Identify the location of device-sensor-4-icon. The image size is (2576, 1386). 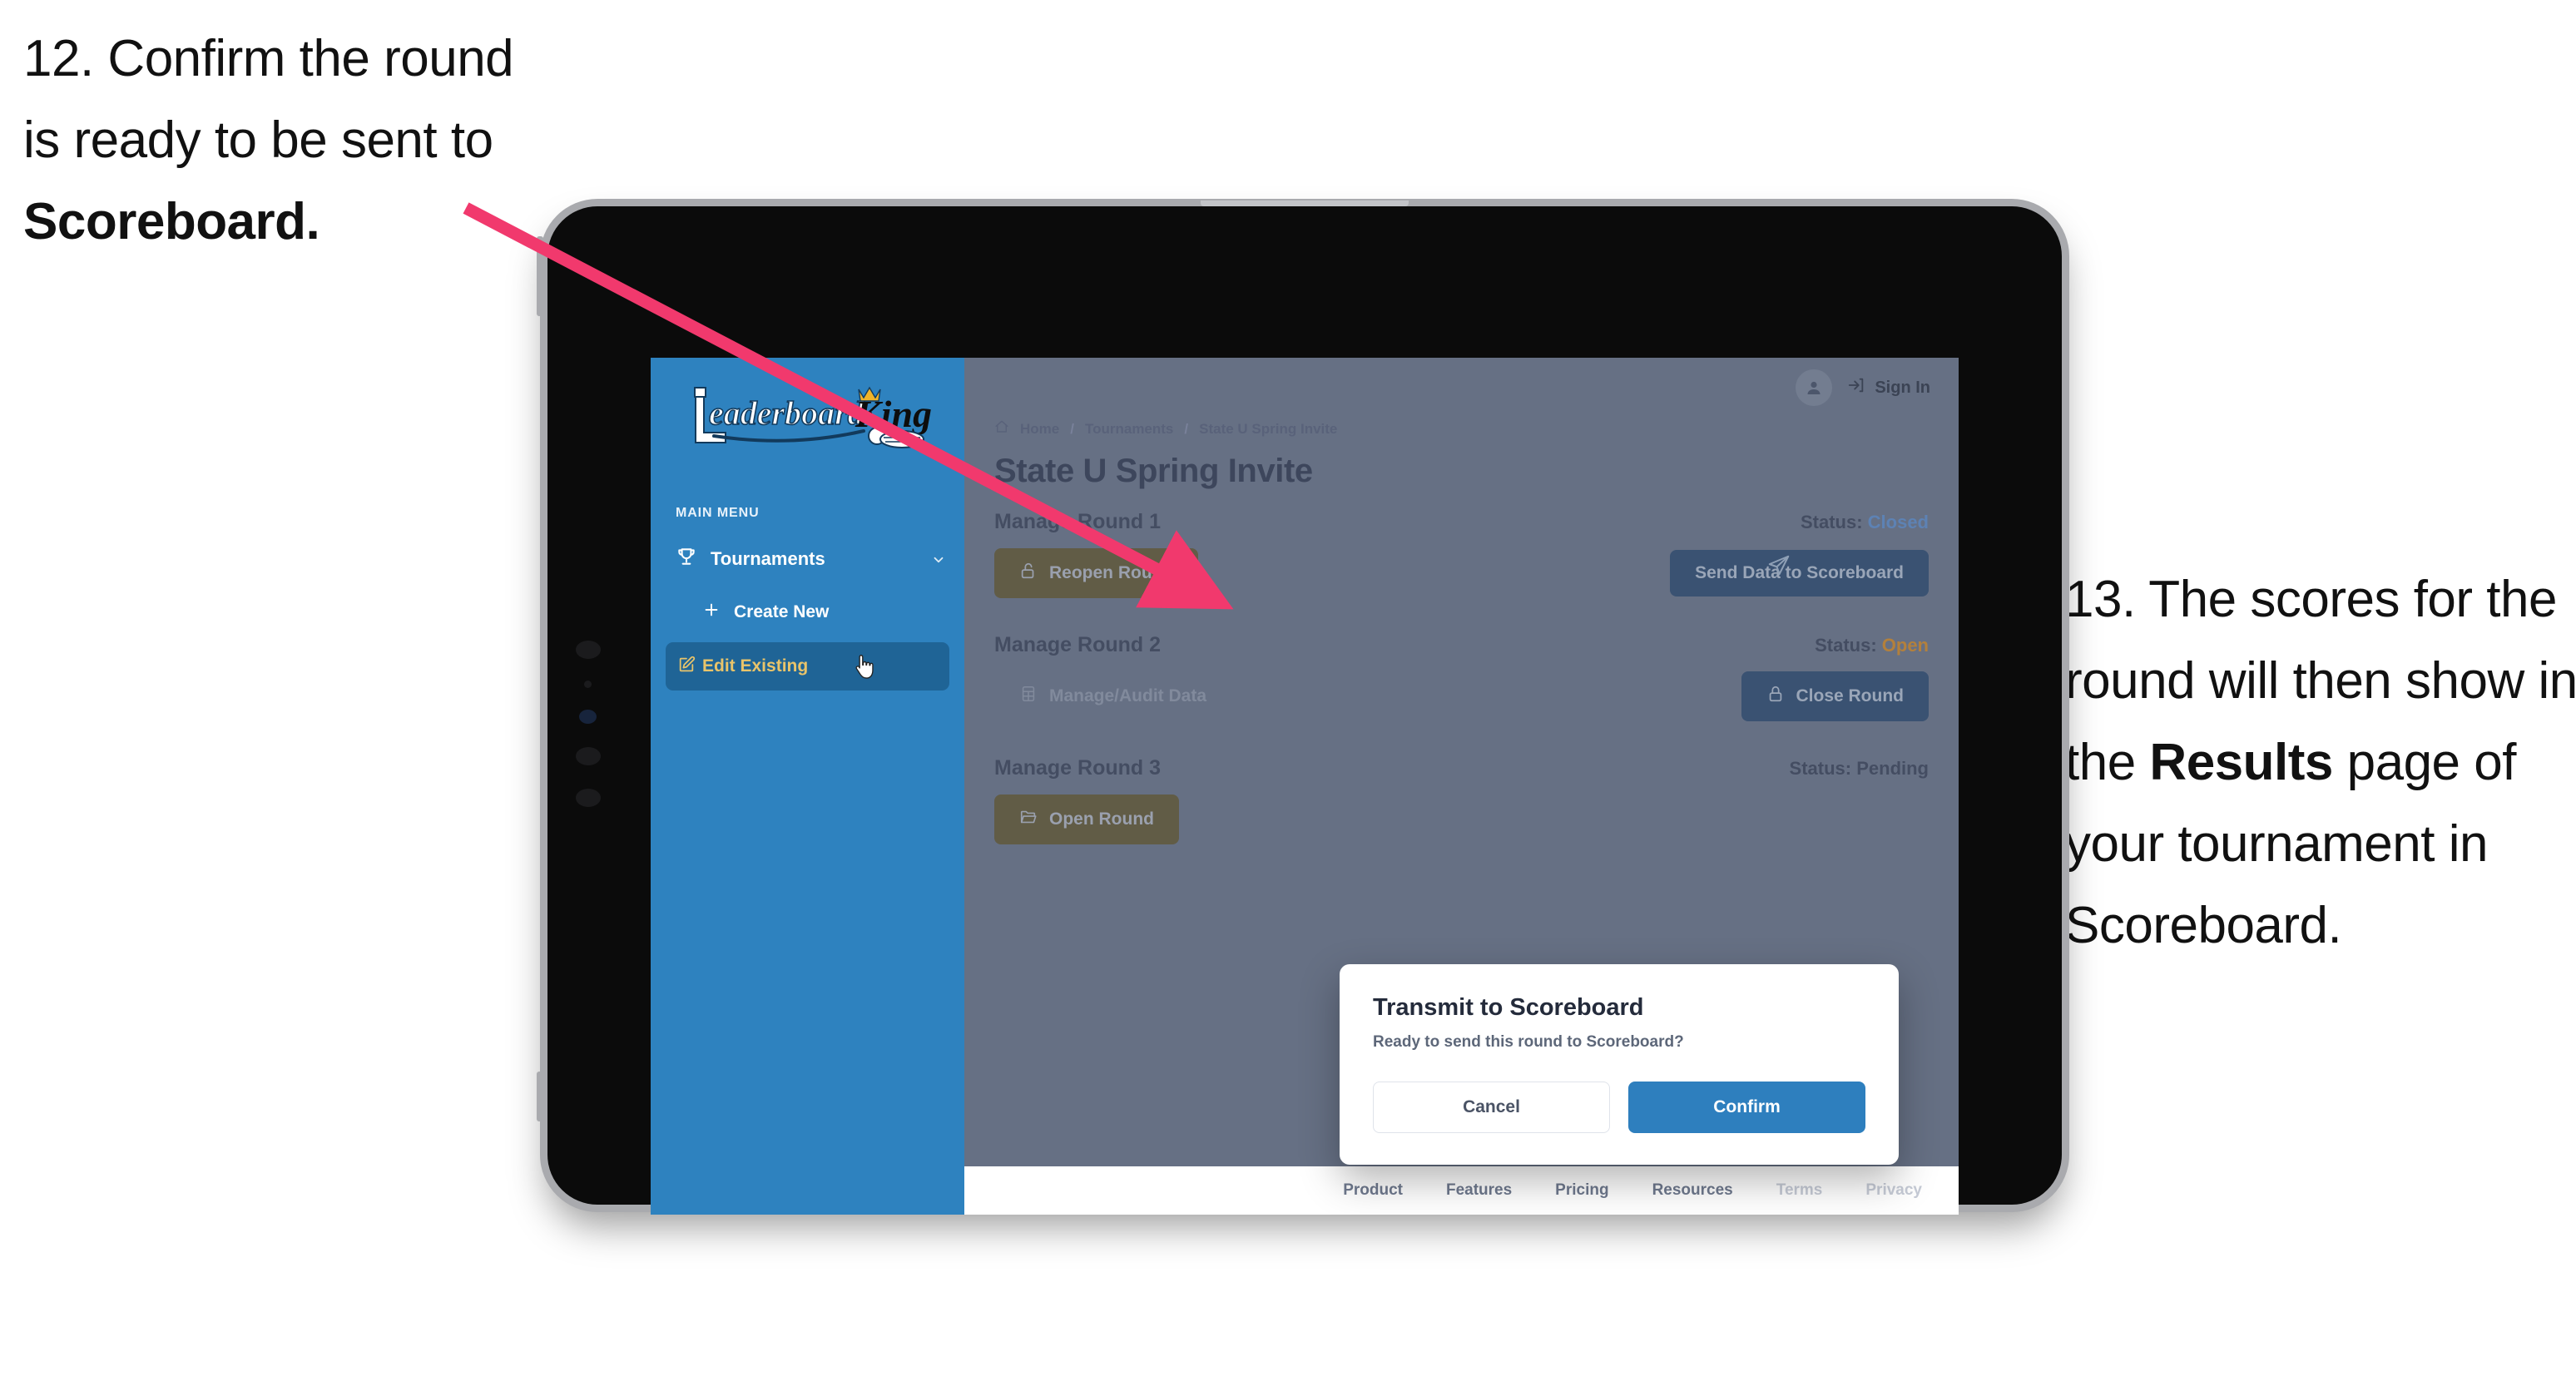
(588, 798).